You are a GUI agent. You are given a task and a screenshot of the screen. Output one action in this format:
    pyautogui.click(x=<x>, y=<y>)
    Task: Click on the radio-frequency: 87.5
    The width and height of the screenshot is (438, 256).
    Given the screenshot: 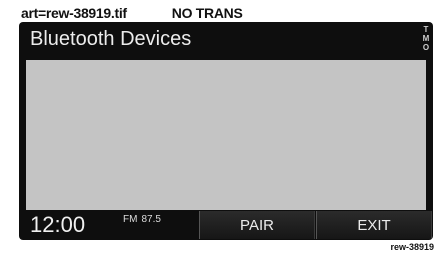 What is the action you would take?
    pyautogui.click(x=151, y=219)
    